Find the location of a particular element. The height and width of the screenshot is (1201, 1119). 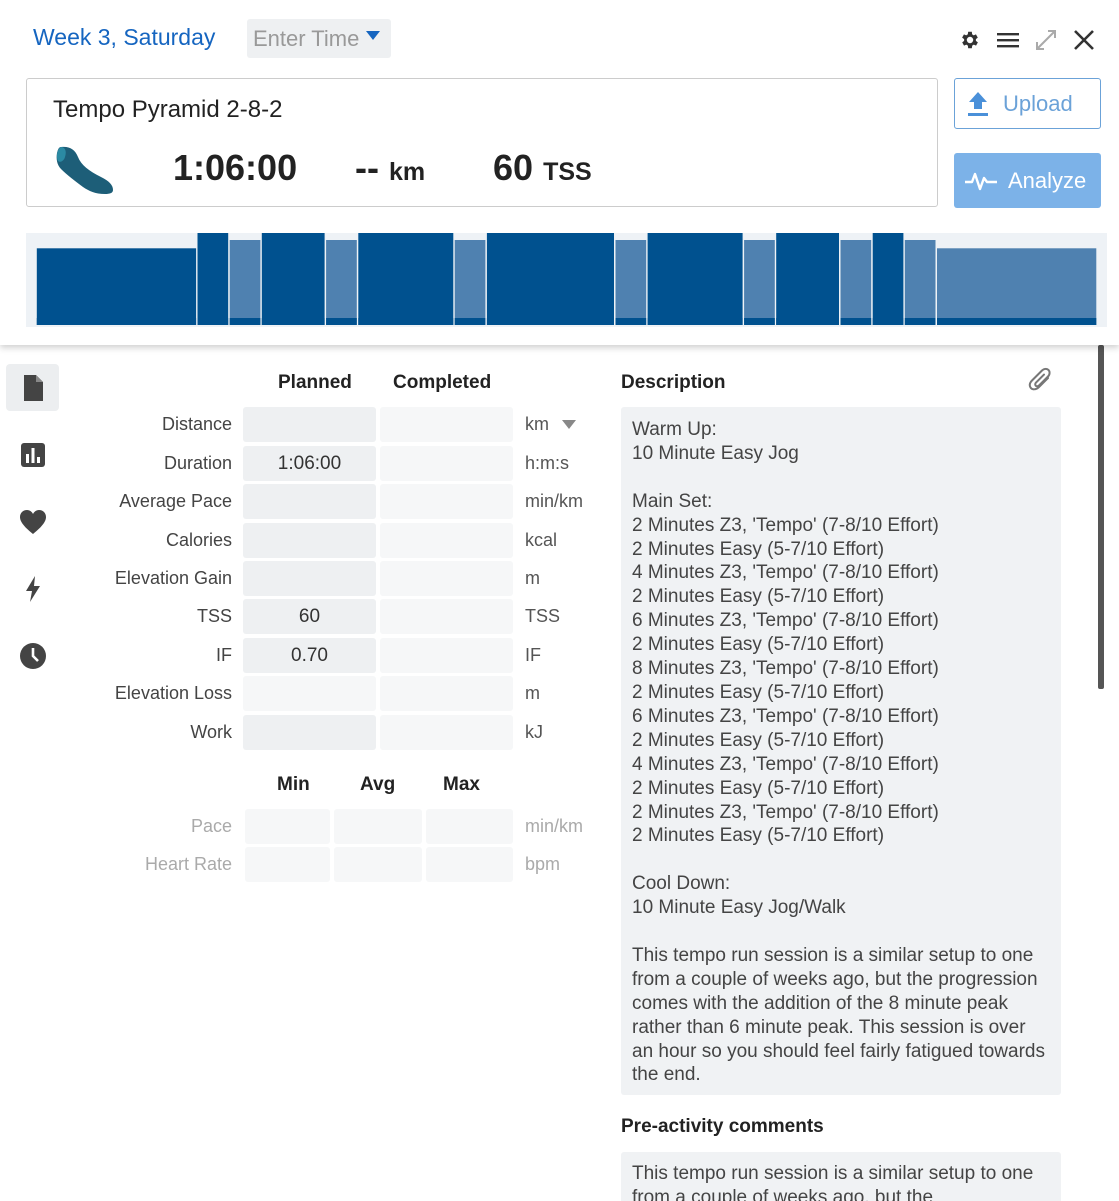

close-icon is located at coordinates (1084, 40).